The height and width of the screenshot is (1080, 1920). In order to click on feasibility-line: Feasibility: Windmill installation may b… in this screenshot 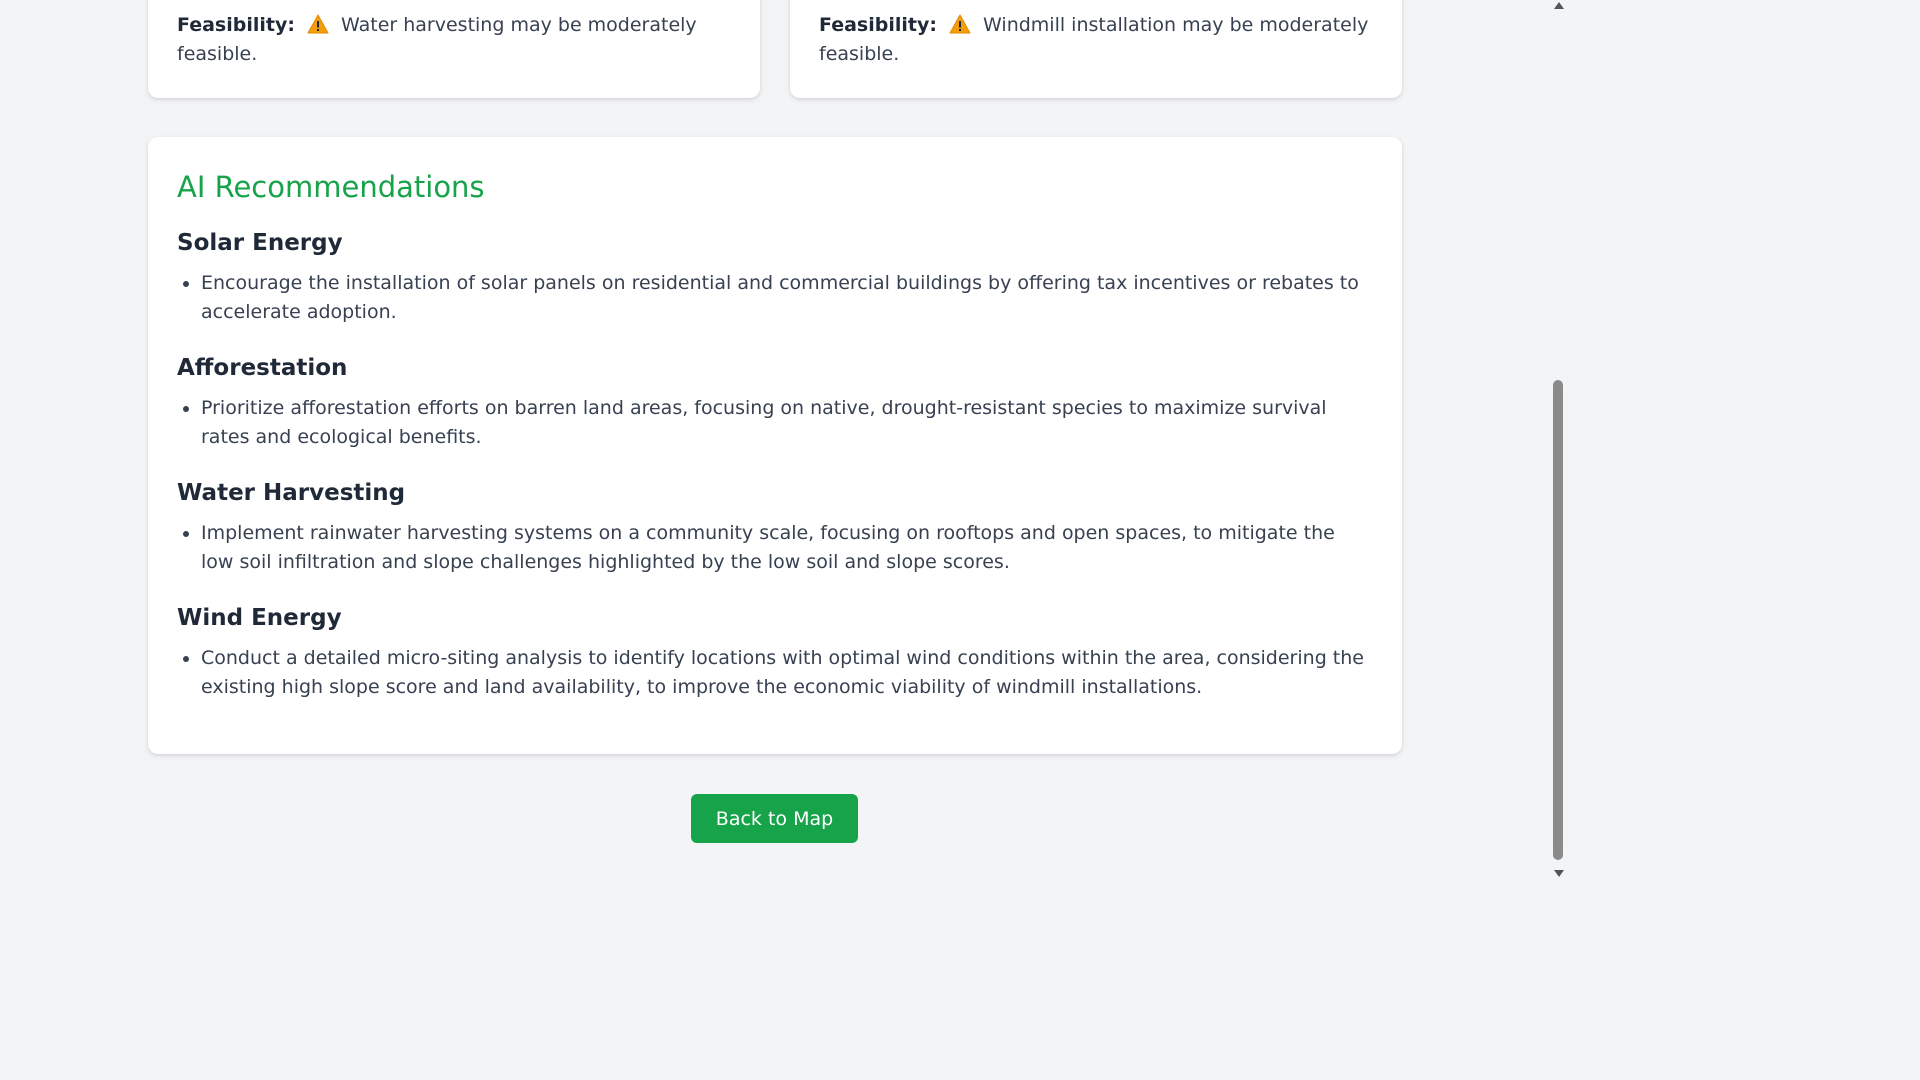, I will do `click(1096, 40)`.